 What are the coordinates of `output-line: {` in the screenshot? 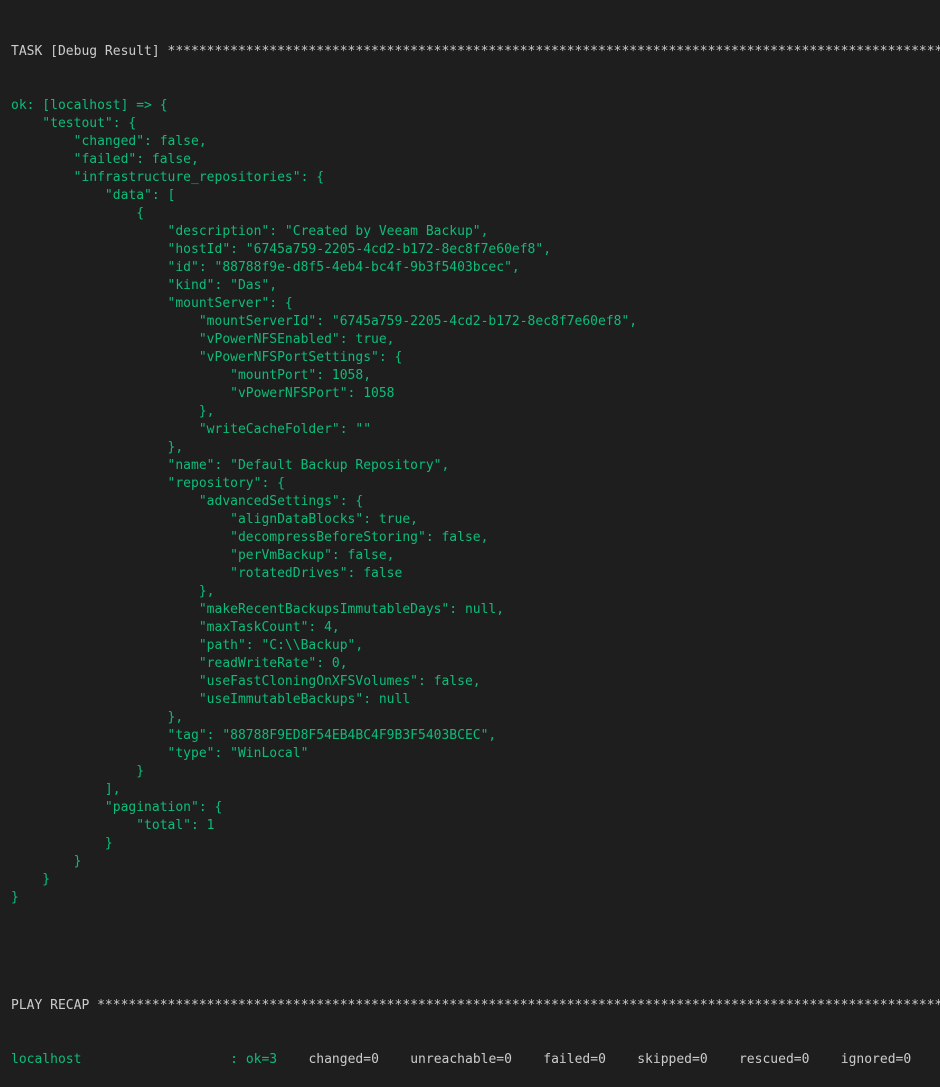 It's located at (78, 213).